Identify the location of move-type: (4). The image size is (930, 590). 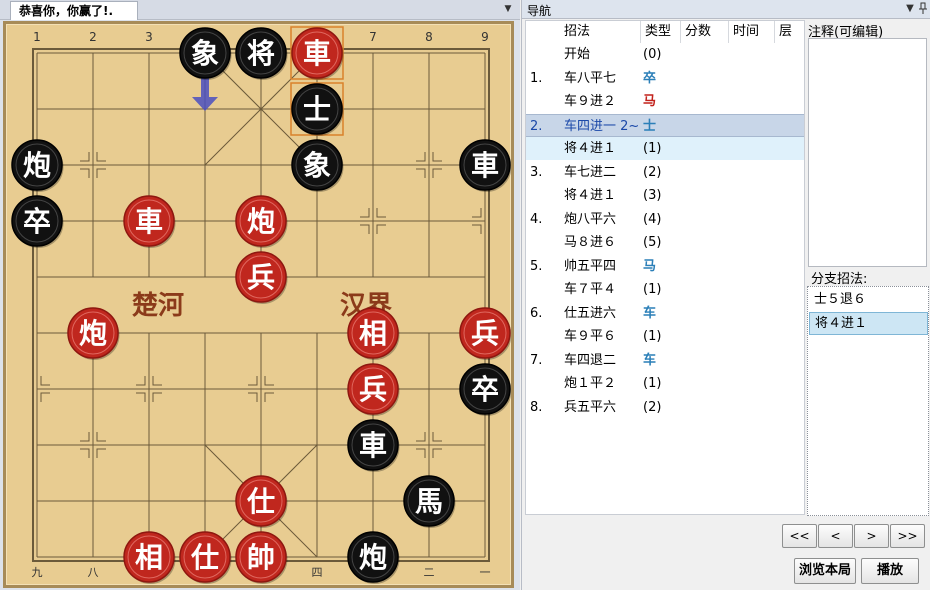
(652, 219).